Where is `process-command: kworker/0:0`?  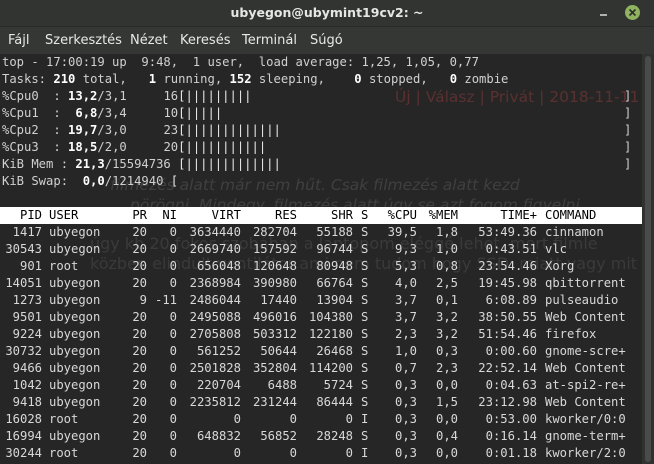
process-command: kworker/0:0 is located at coordinates (585, 419).